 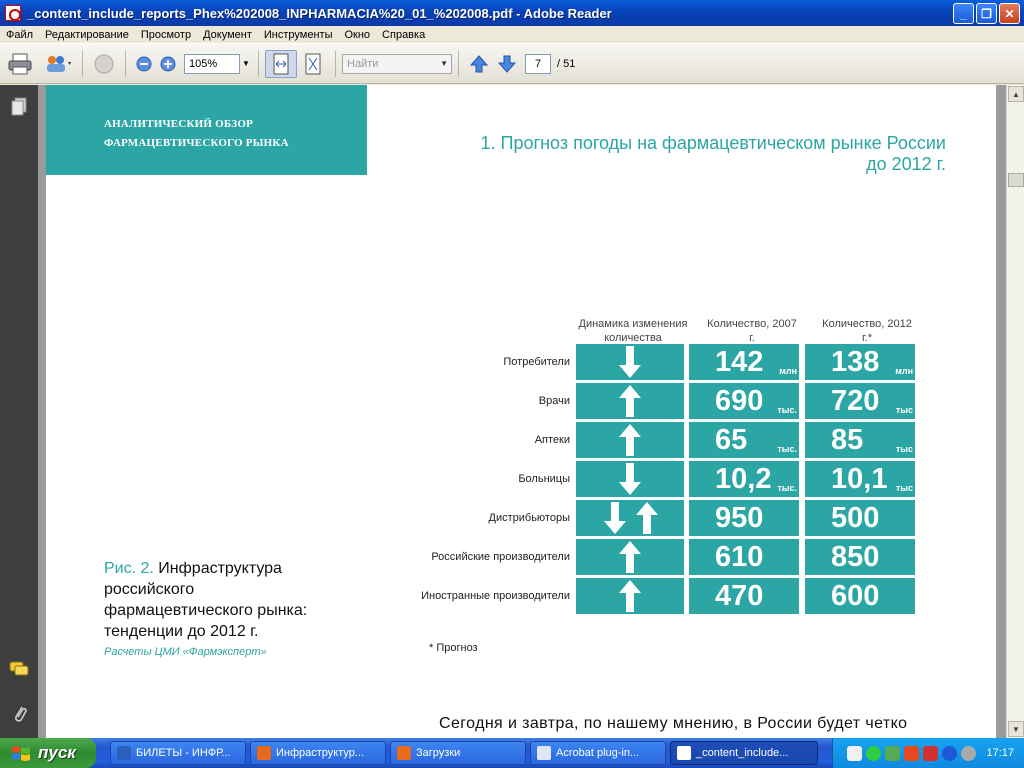 What do you see at coordinates (963, 13) in the screenshot?
I see `minimize-button: _` at bounding box center [963, 13].